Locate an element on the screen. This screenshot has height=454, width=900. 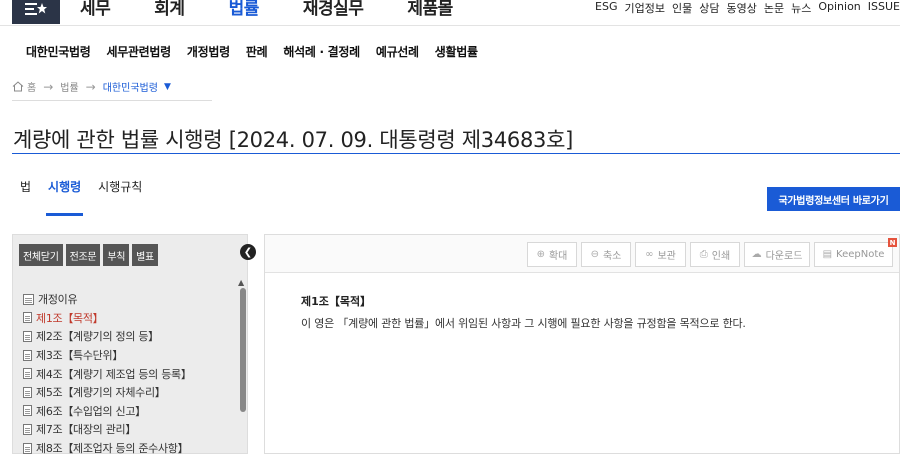
util-people: 인물 is located at coordinates (682, 8).